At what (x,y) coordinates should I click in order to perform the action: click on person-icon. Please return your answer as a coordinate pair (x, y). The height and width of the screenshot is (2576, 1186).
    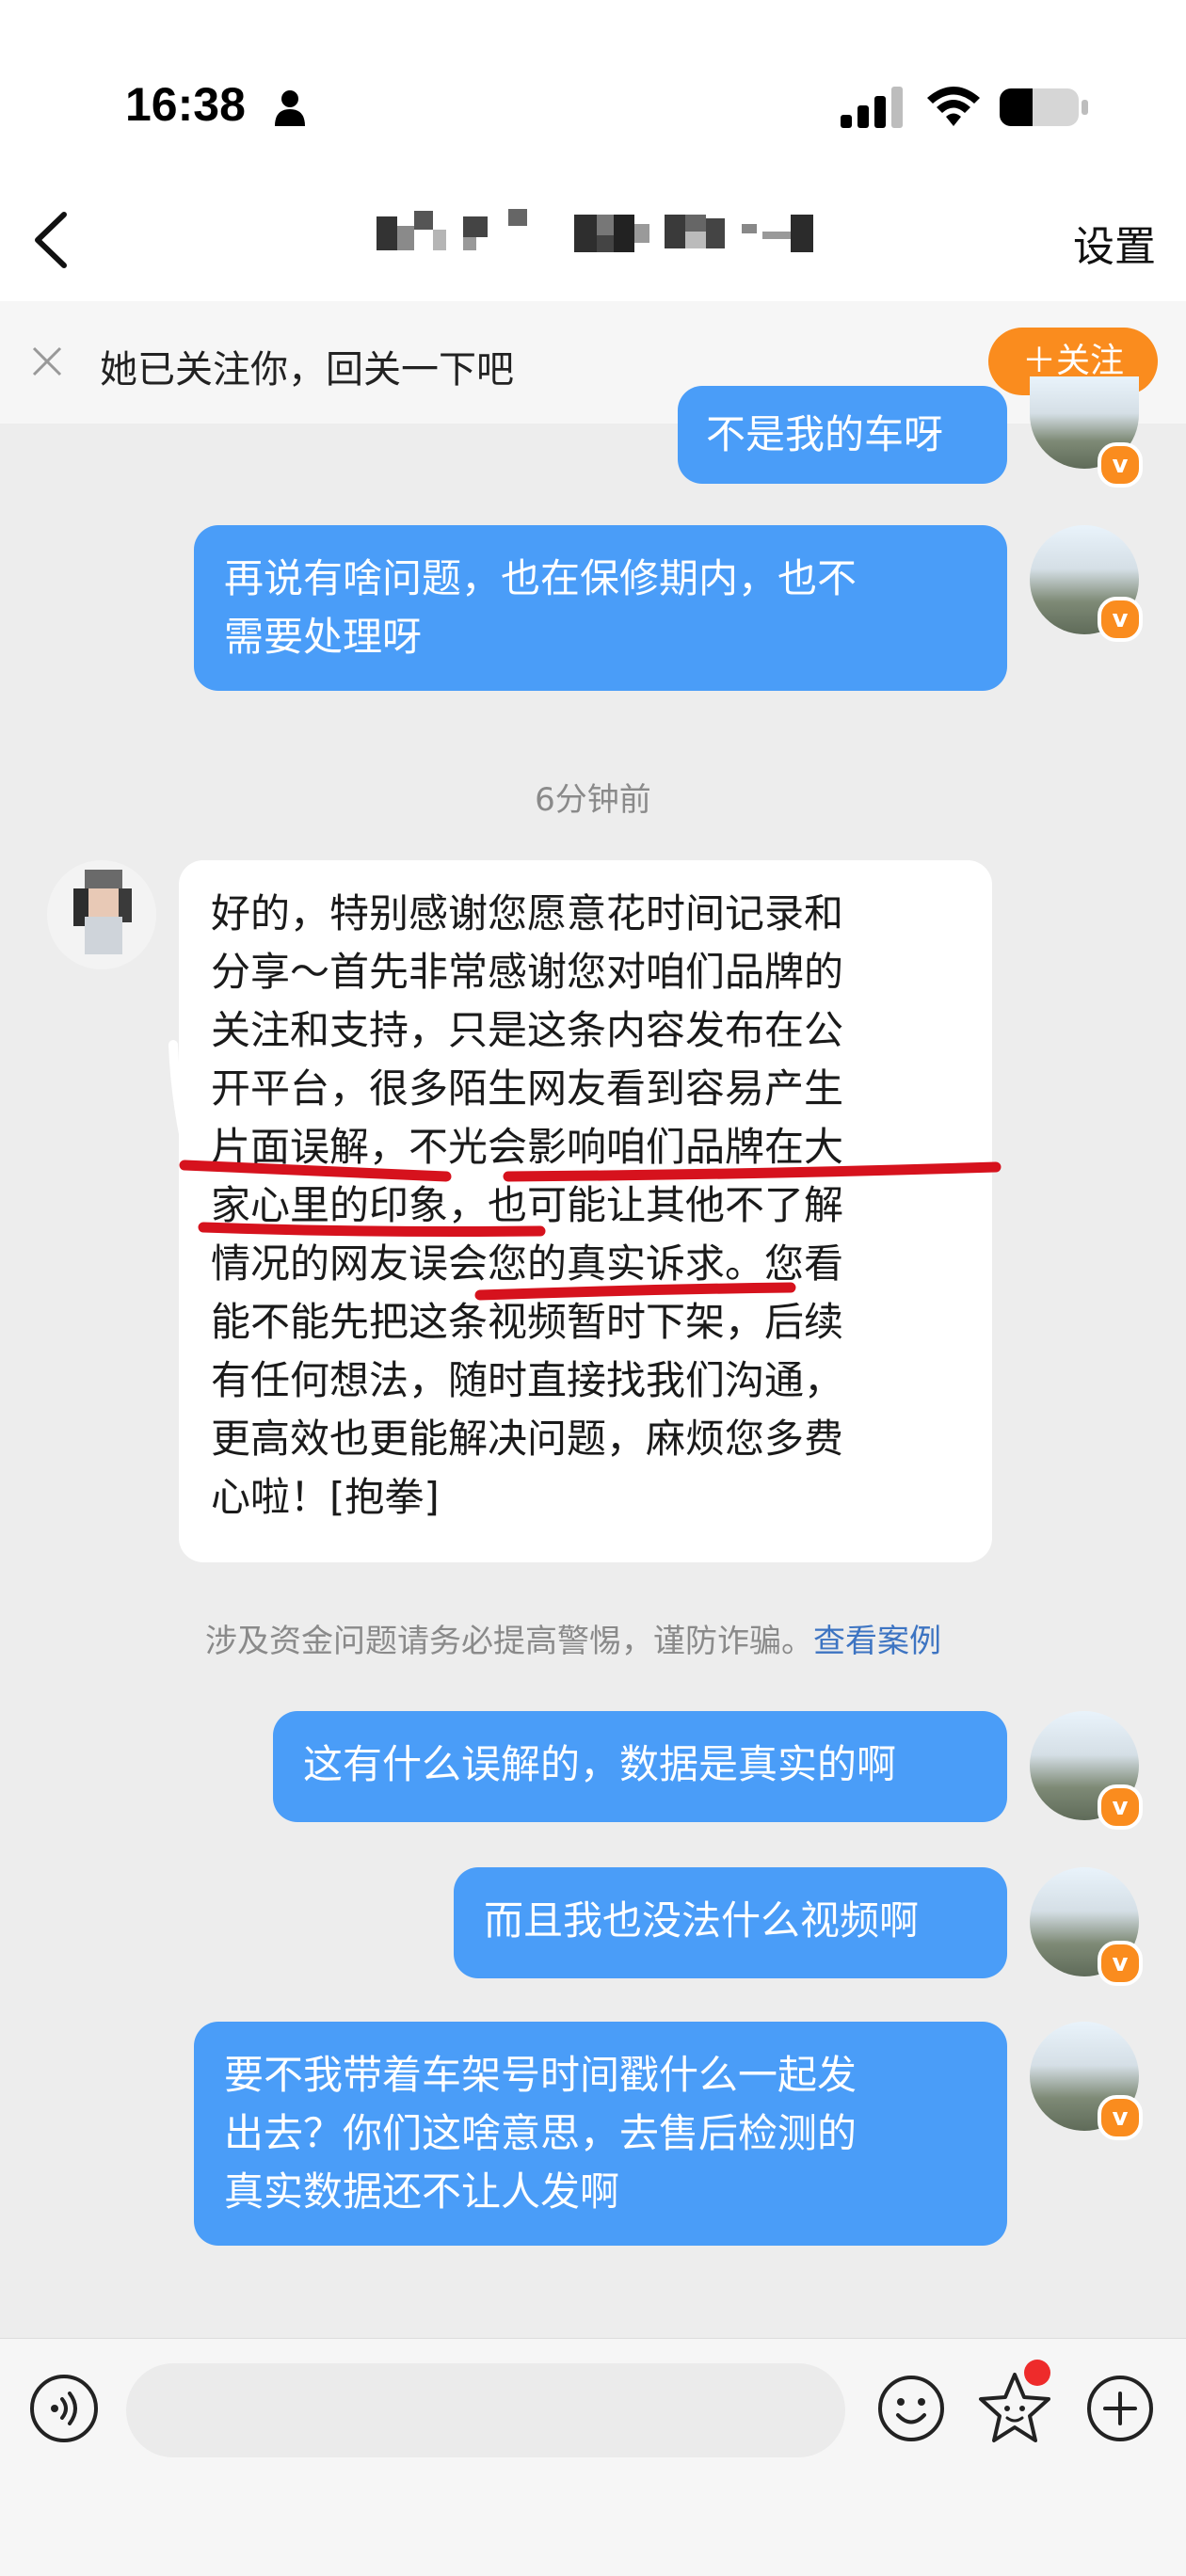
    Looking at the image, I should click on (290, 108).